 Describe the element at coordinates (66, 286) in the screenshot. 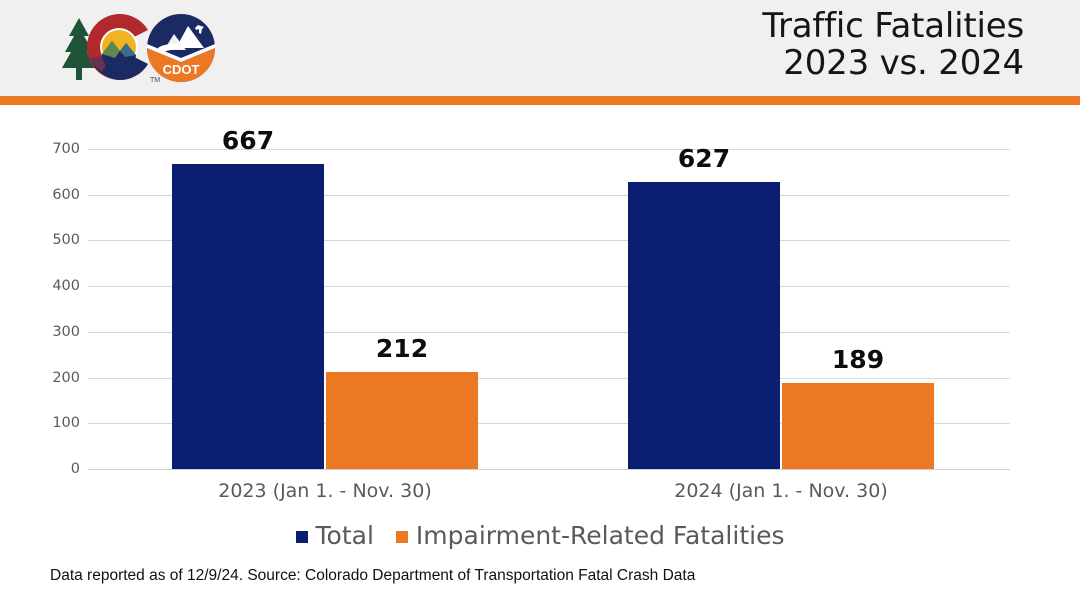

I see `y-axis-tick-label: 400` at that location.